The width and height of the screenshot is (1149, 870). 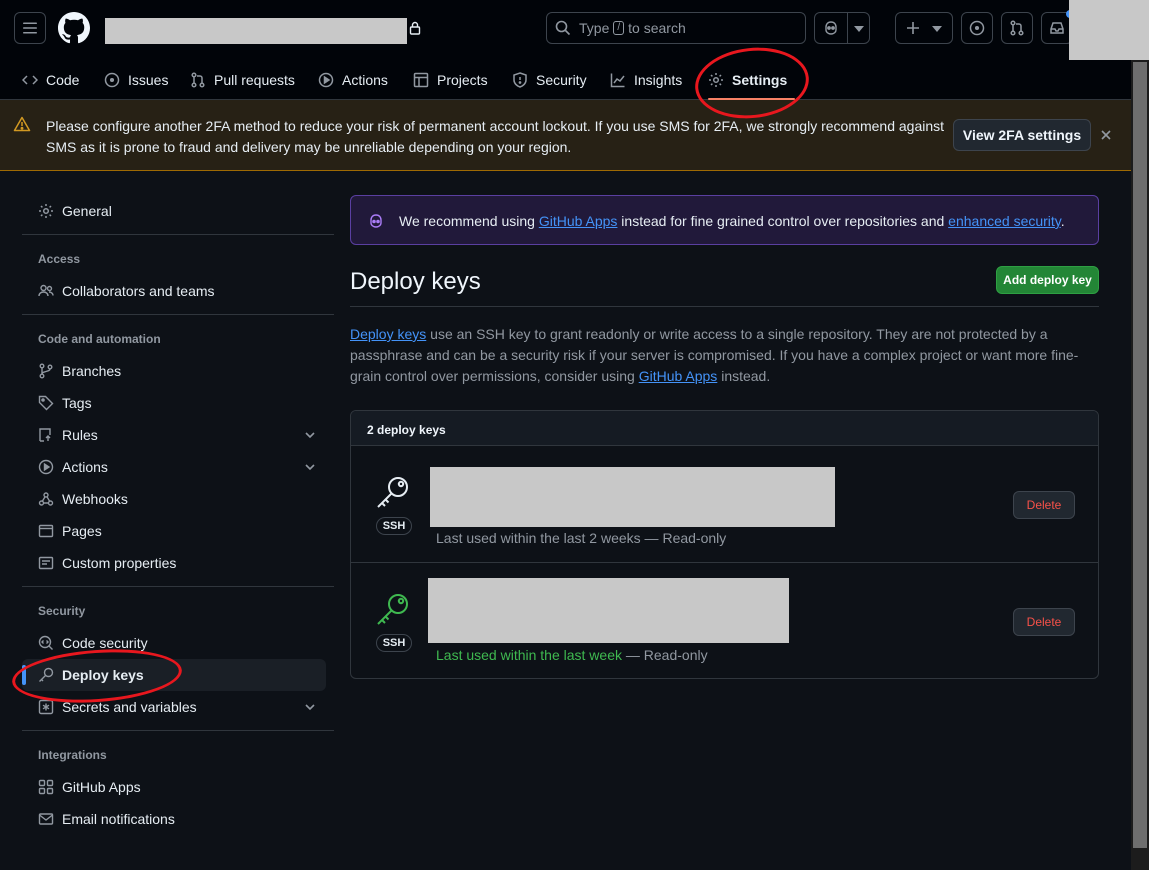 I want to click on sidebar-item-label: Rules, so click(x=80, y=435).